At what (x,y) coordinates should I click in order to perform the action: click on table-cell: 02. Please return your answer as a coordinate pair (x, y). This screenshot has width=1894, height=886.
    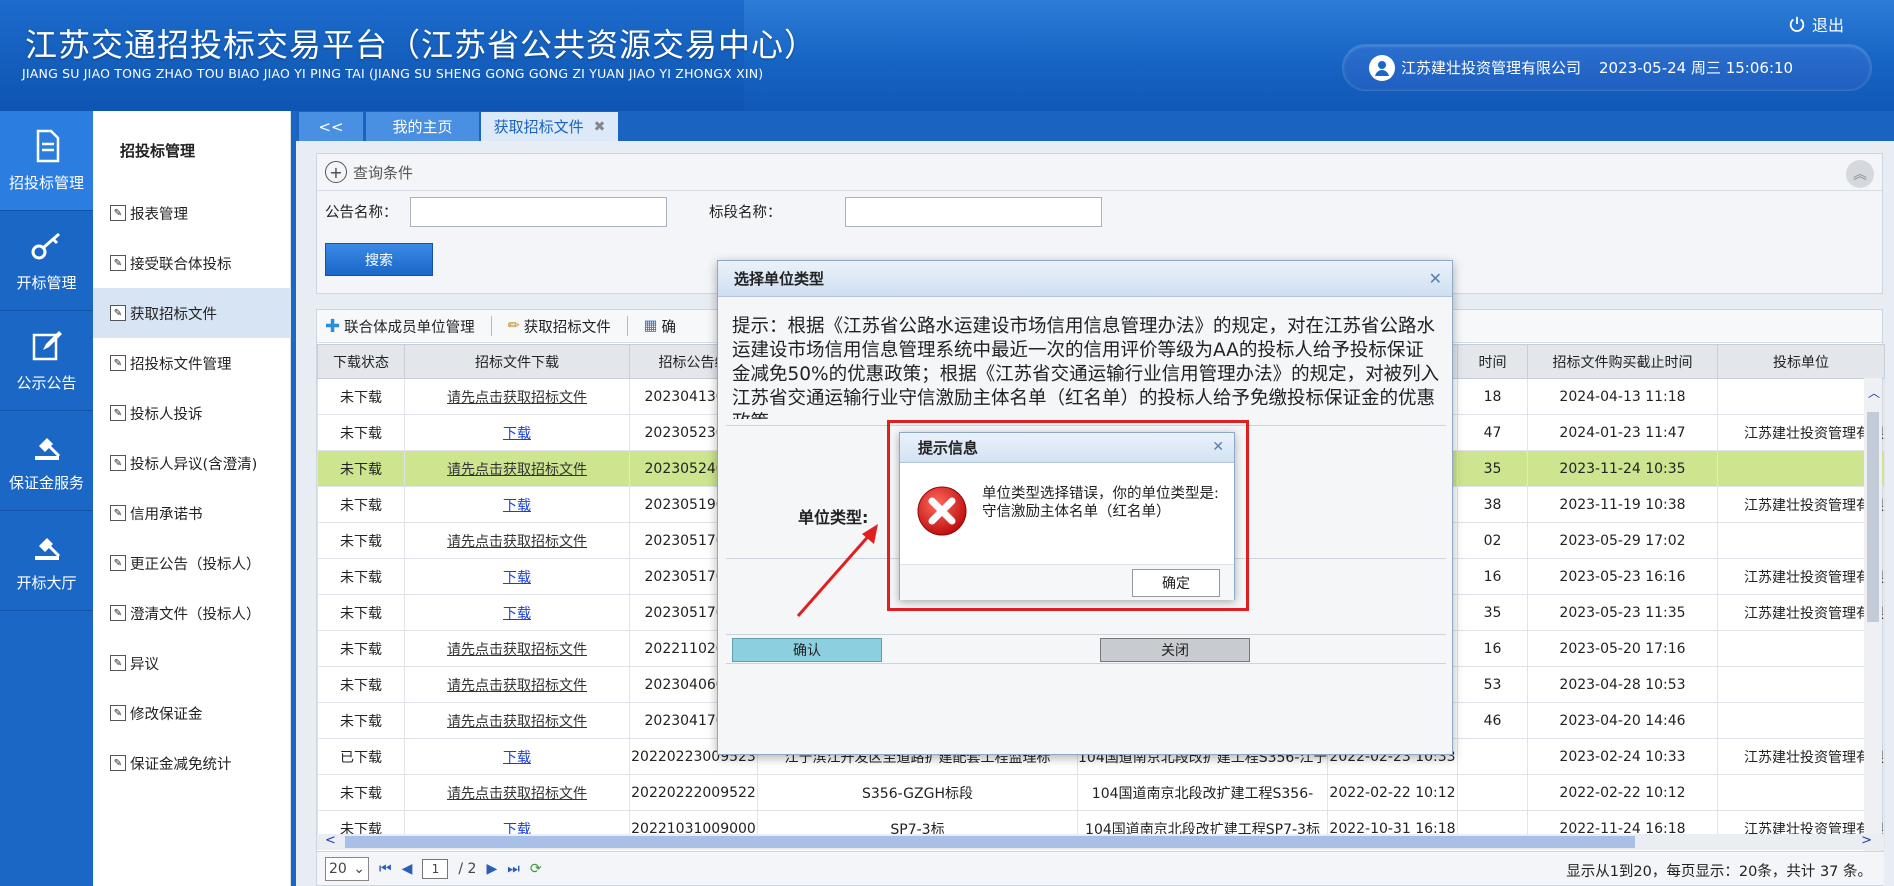
    Looking at the image, I should click on (1492, 540).